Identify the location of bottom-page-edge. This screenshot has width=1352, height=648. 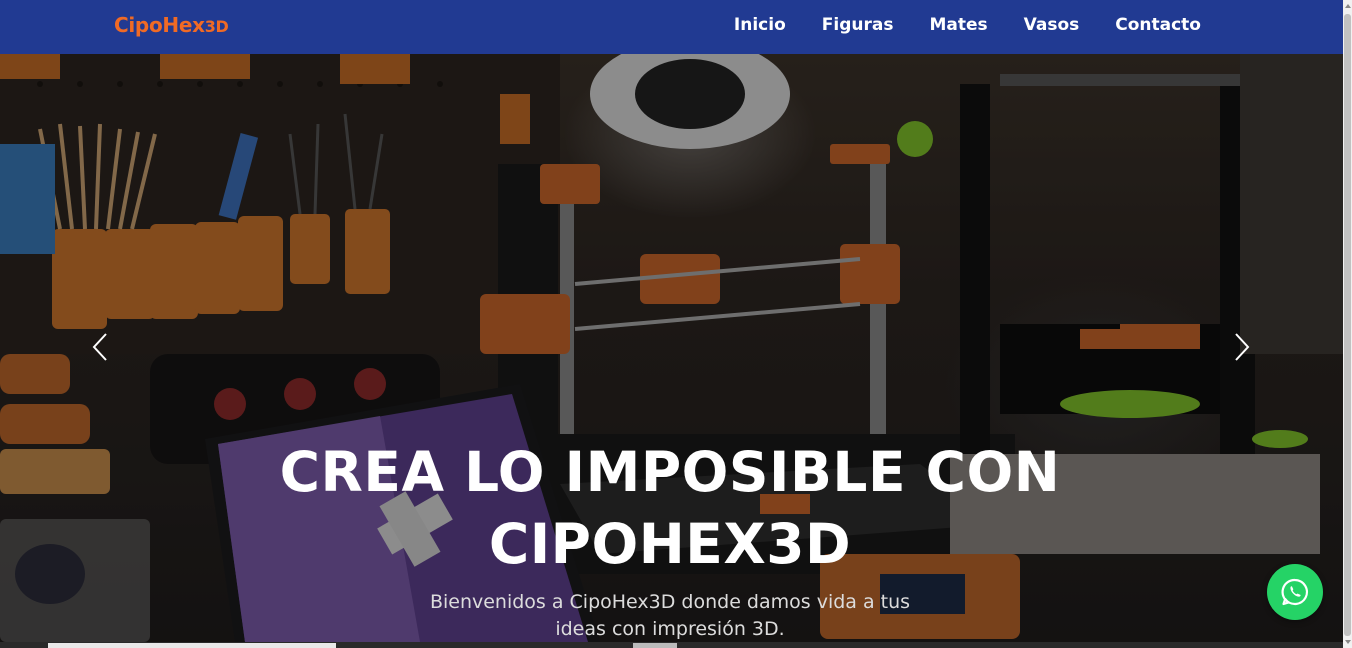
(671, 645).